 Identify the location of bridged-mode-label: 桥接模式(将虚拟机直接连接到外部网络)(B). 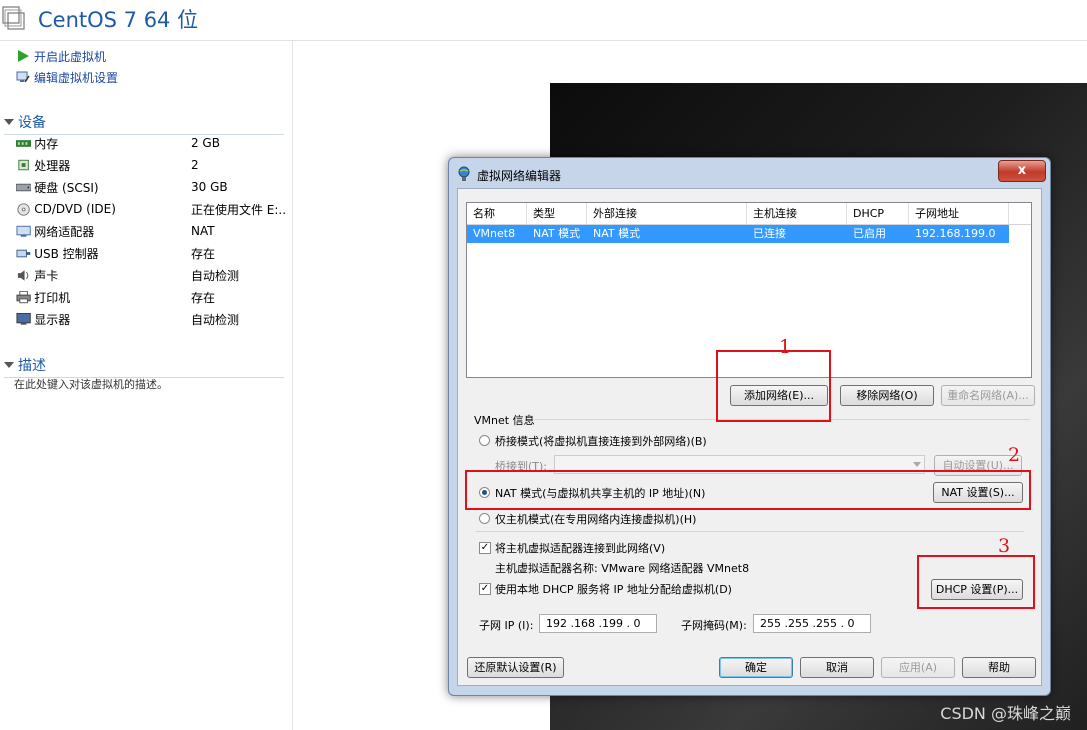
(601, 441).